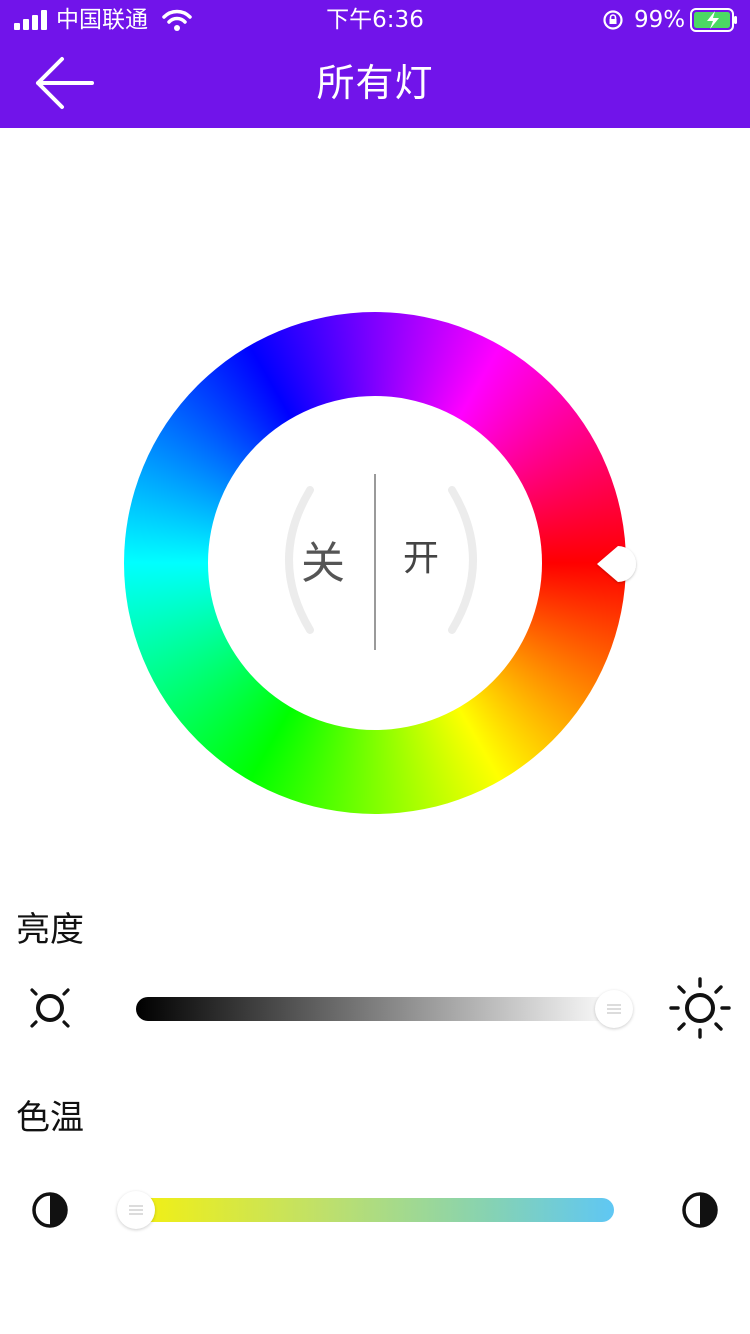 The height and width of the screenshot is (1334, 750). Describe the element at coordinates (624, 564) in the screenshot. I see `hue-picker-handle` at that location.